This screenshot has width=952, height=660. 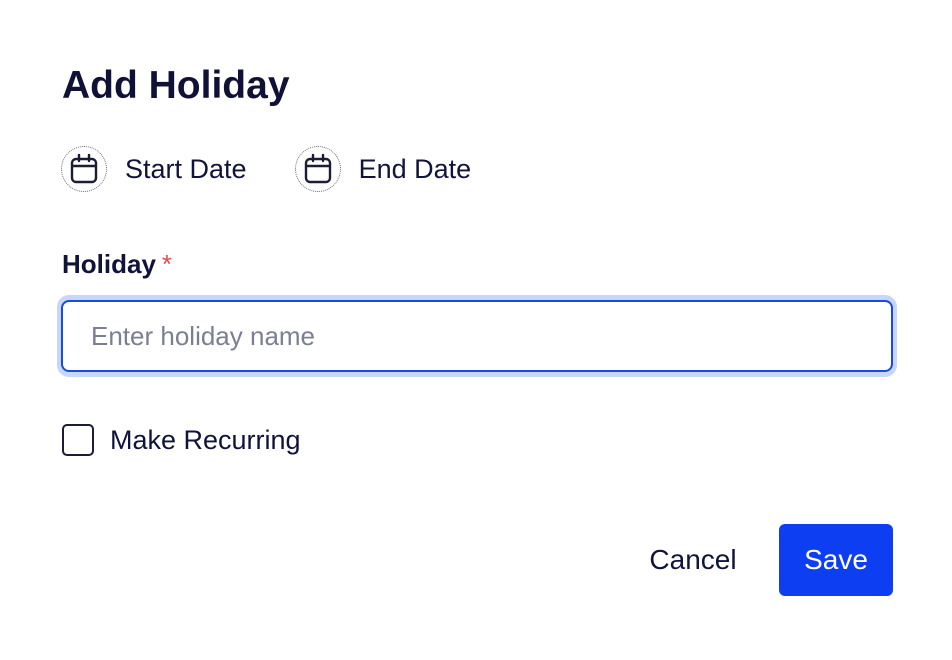 What do you see at coordinates (176, 85) in the screenshot?
I see `dialog-title: Add Holiday` at bounding box center [176, 85].